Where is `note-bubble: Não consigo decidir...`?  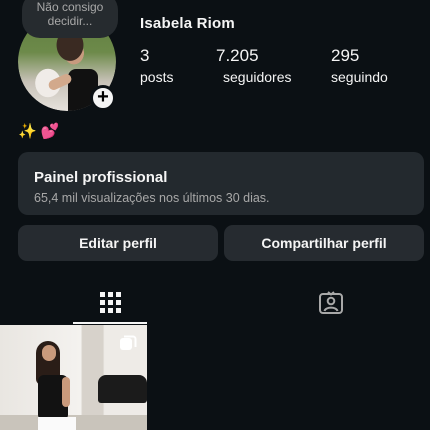 note-bubble: Não consigo decidir... is located at coordinates (70, 19).